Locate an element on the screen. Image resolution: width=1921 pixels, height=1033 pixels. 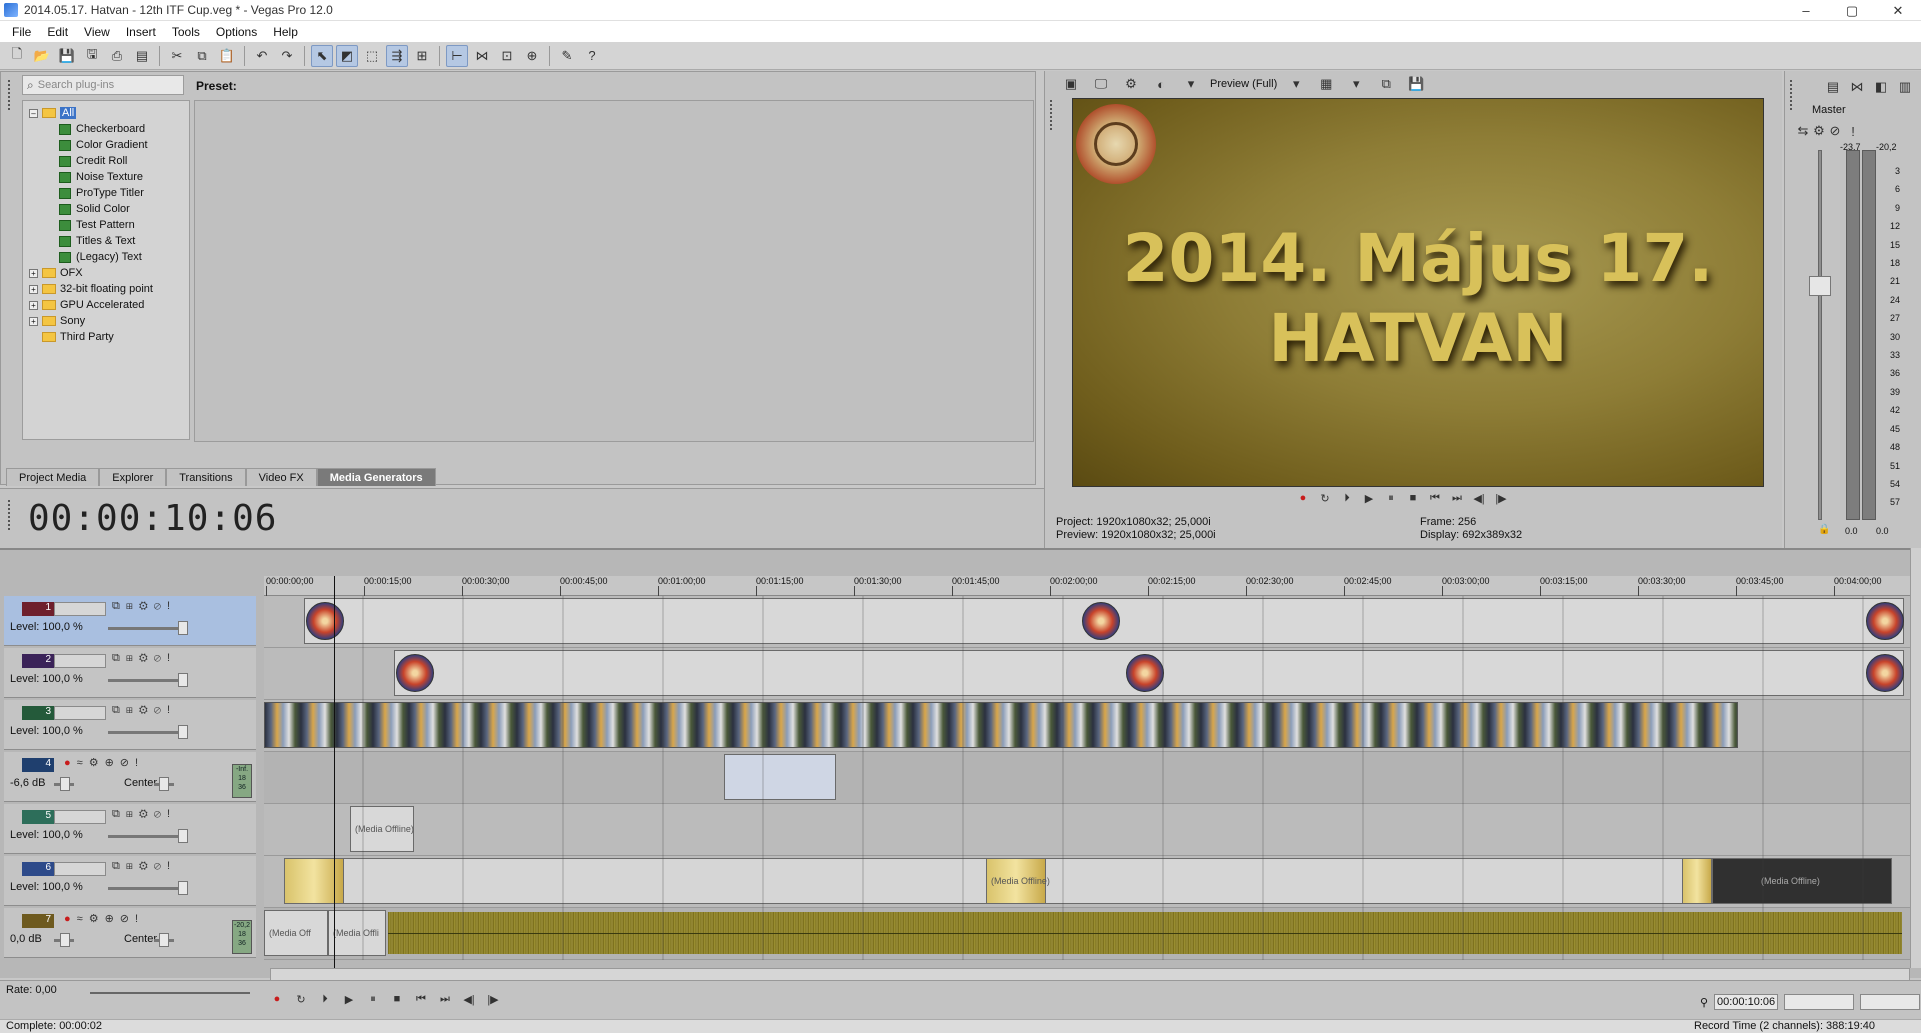
automation-icon: ⊕ is located at coordinates (112, 919).